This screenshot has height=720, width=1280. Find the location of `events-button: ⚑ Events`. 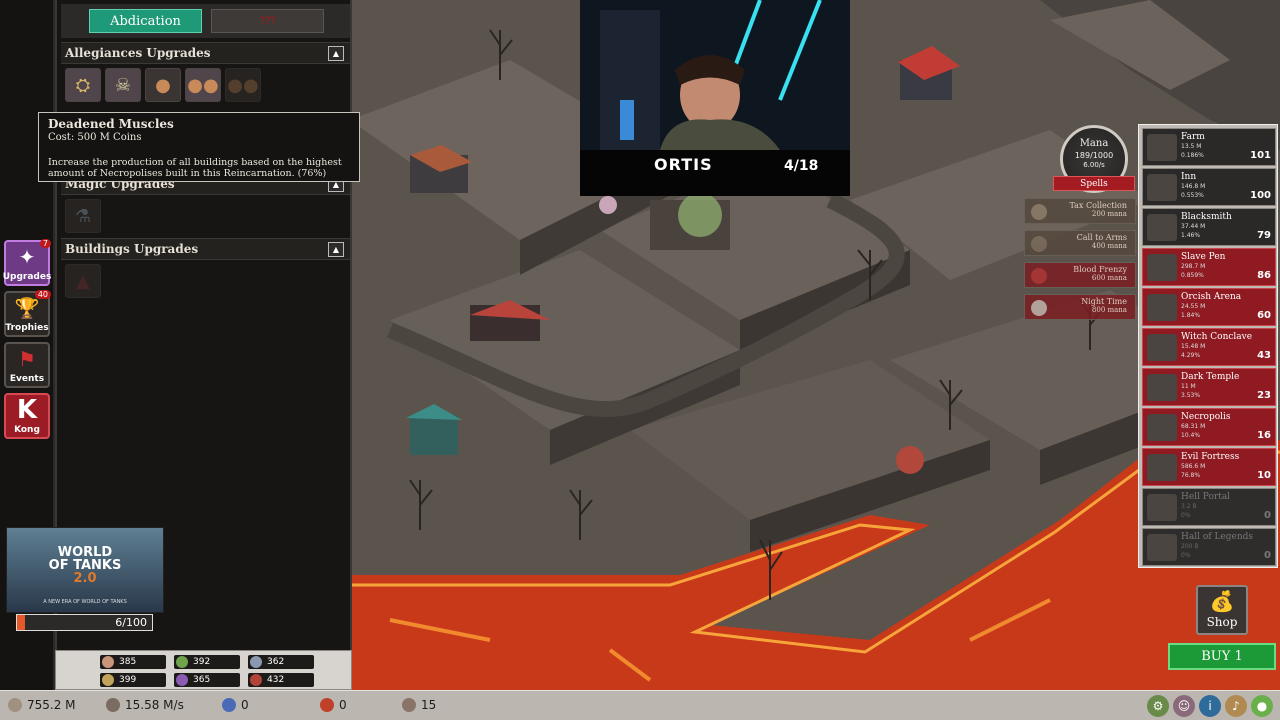

events-button: ⚑ Events is located at coordinates (27, 365).